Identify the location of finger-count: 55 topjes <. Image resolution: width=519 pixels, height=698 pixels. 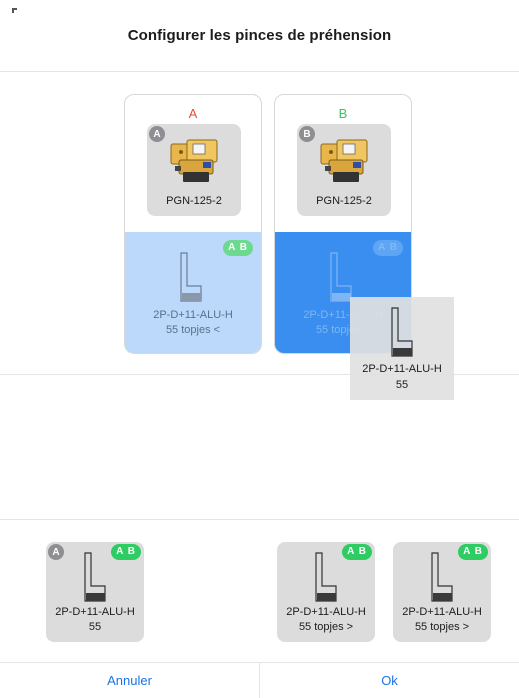
(193, 330).